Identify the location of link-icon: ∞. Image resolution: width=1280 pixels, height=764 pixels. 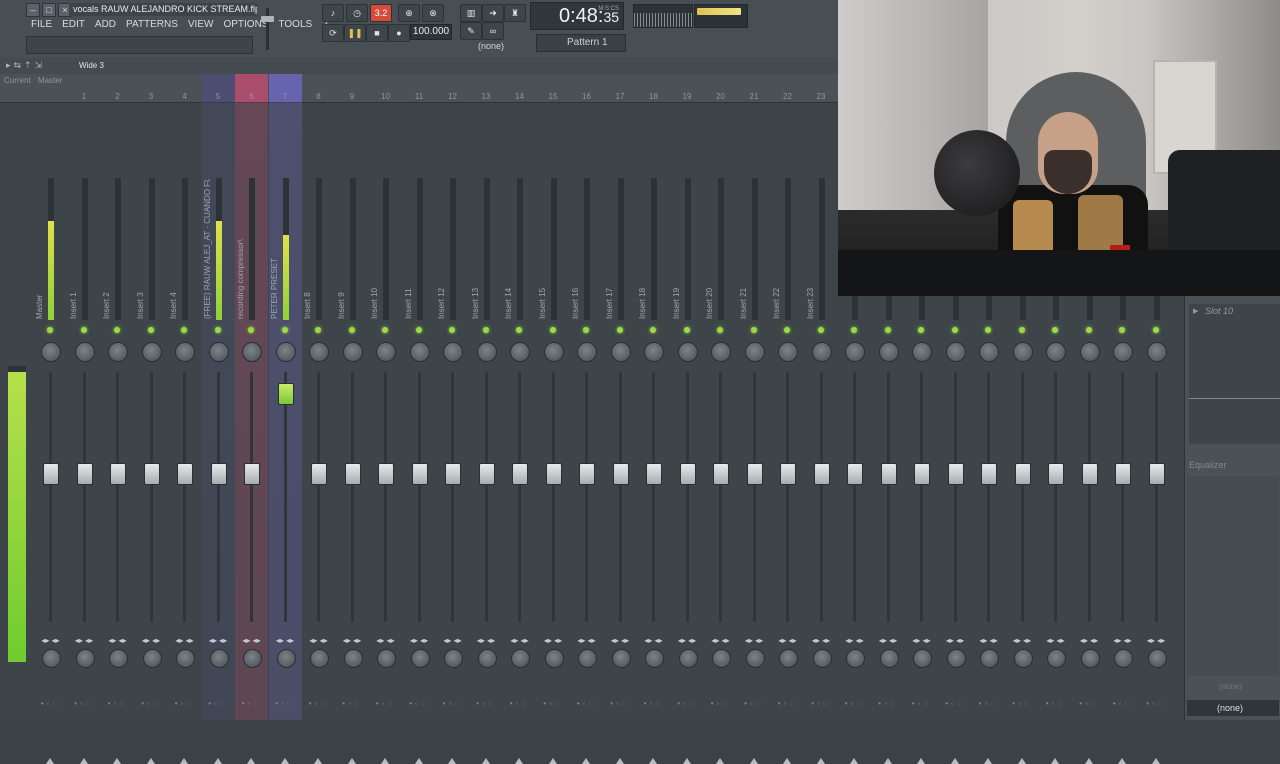
(493, 31).